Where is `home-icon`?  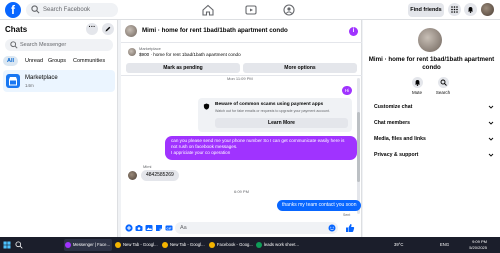 home-icon is located at coordinates (208, 10).